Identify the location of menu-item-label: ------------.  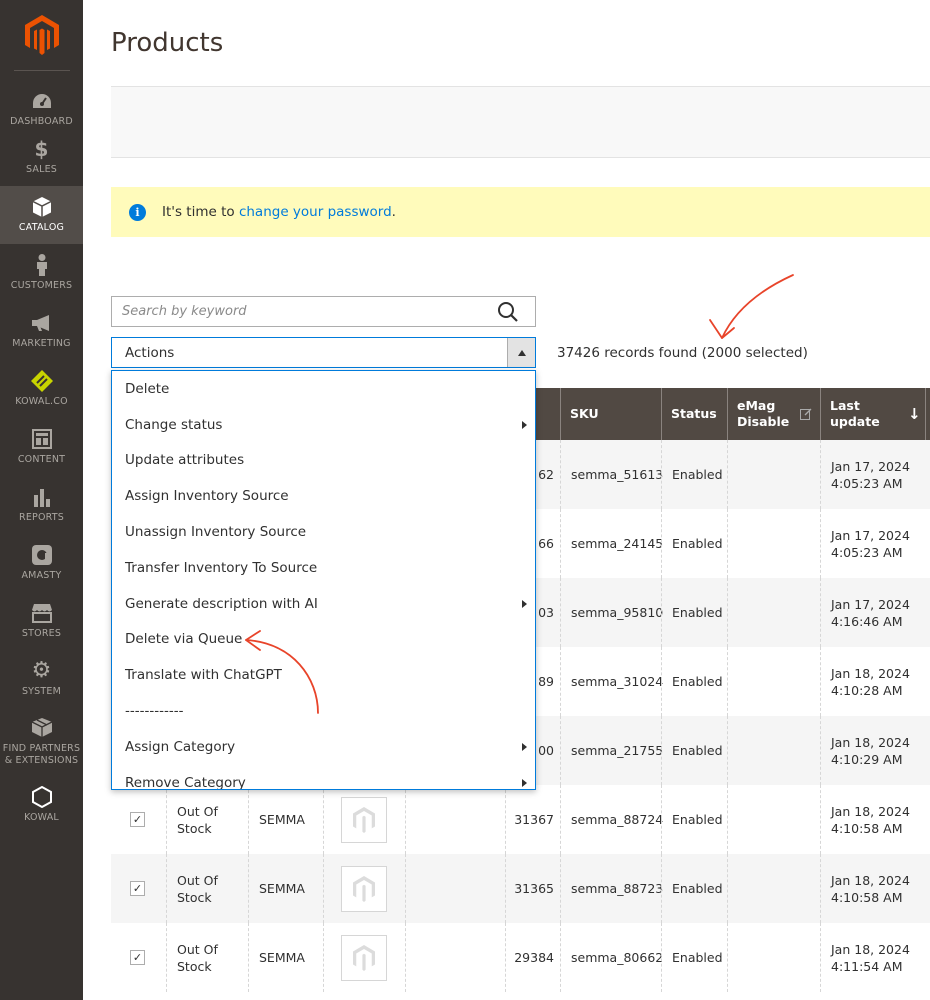
(154, 711).